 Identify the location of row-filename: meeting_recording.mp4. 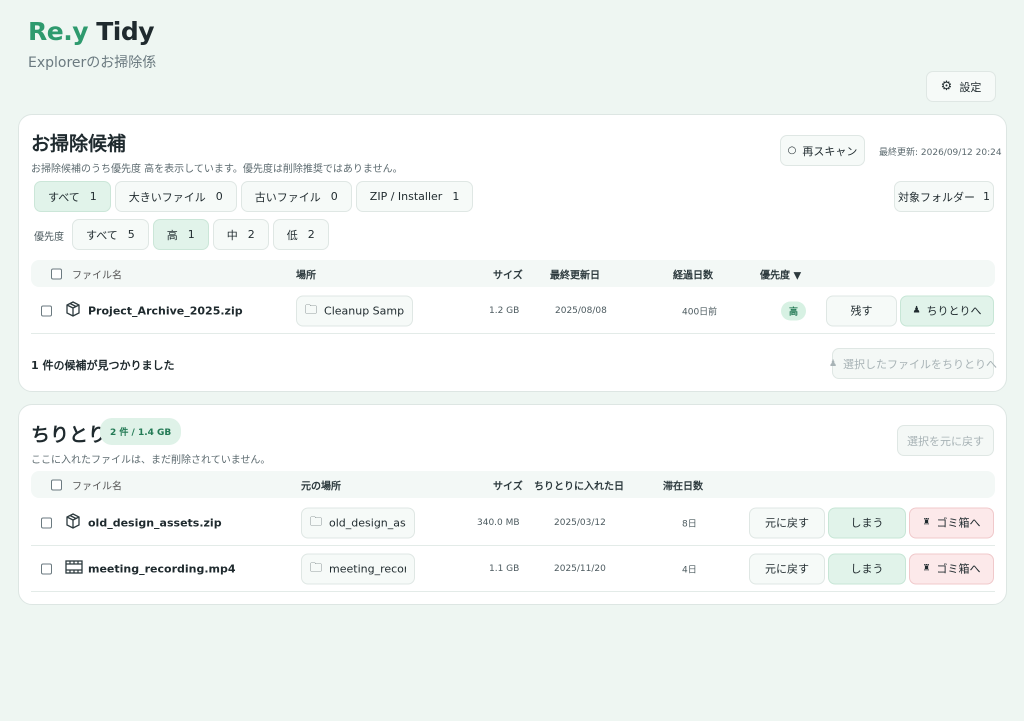
(162, 568).